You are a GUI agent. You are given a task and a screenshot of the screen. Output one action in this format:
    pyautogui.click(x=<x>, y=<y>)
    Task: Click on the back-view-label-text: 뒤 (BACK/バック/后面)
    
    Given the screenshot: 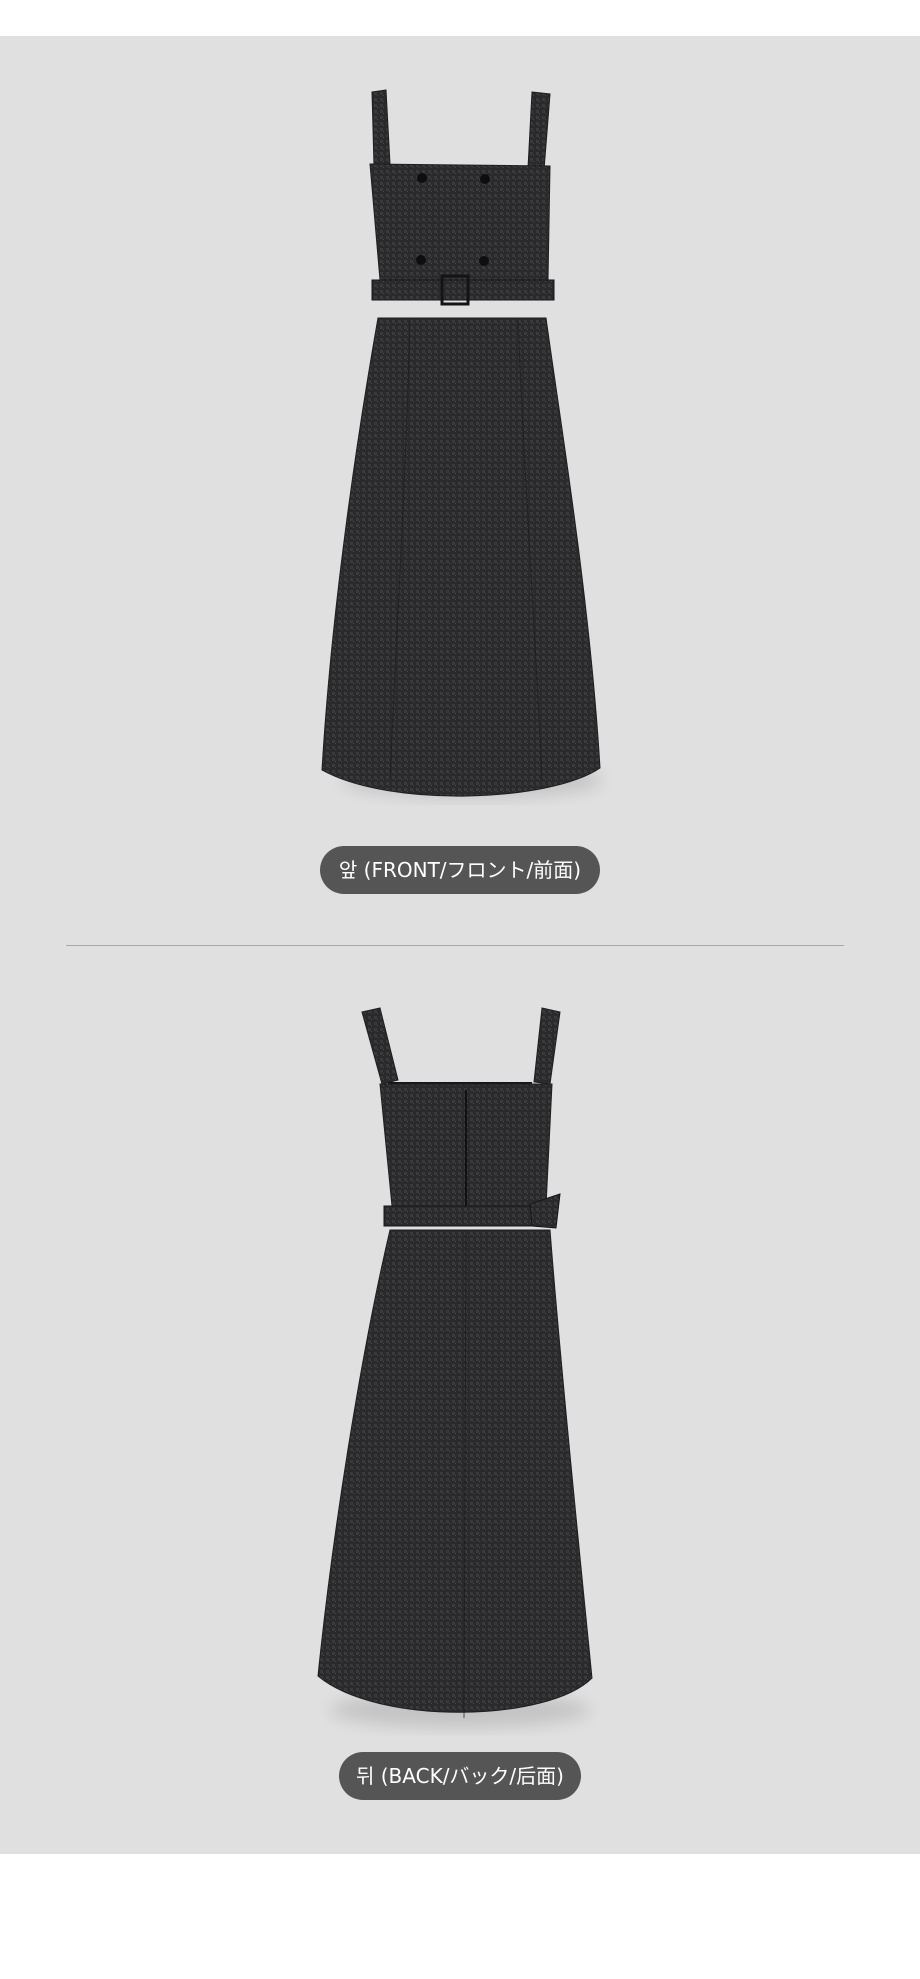 What is the action you would take?
    pyautogui.click(x=460, y=1776)
    